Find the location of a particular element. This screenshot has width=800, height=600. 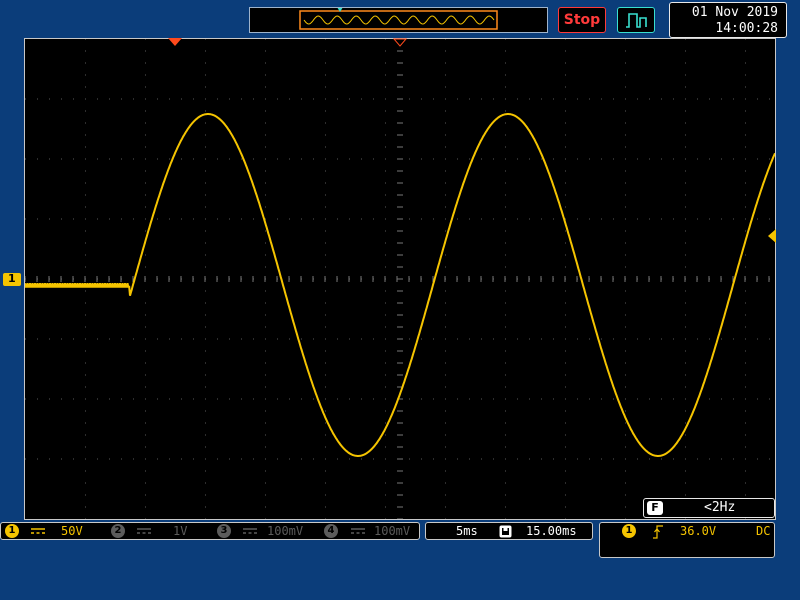

frequency-counter: F <2Hz is located at coordinates (709, 508).